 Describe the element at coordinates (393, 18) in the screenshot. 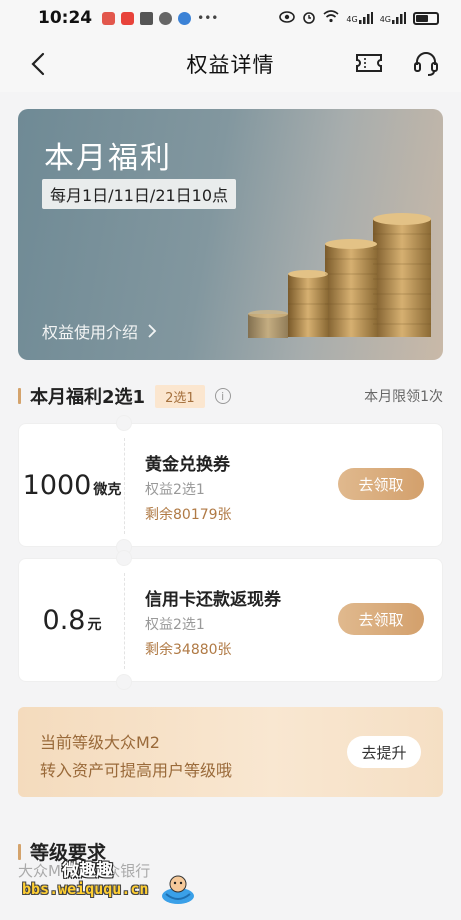

I see `signal-icon-2: 4G` at that location.